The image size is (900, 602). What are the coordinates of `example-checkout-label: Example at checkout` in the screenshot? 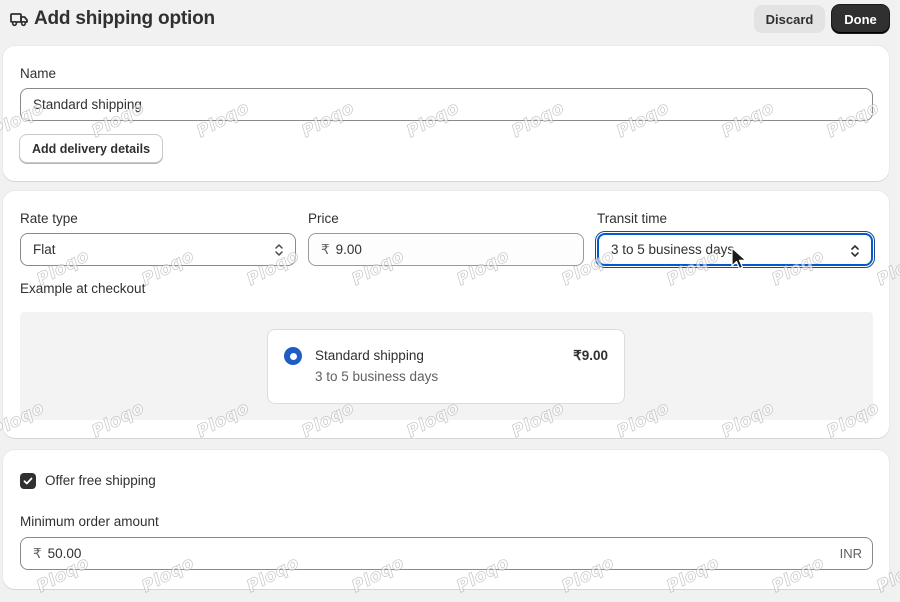 It's located at (83, 288).